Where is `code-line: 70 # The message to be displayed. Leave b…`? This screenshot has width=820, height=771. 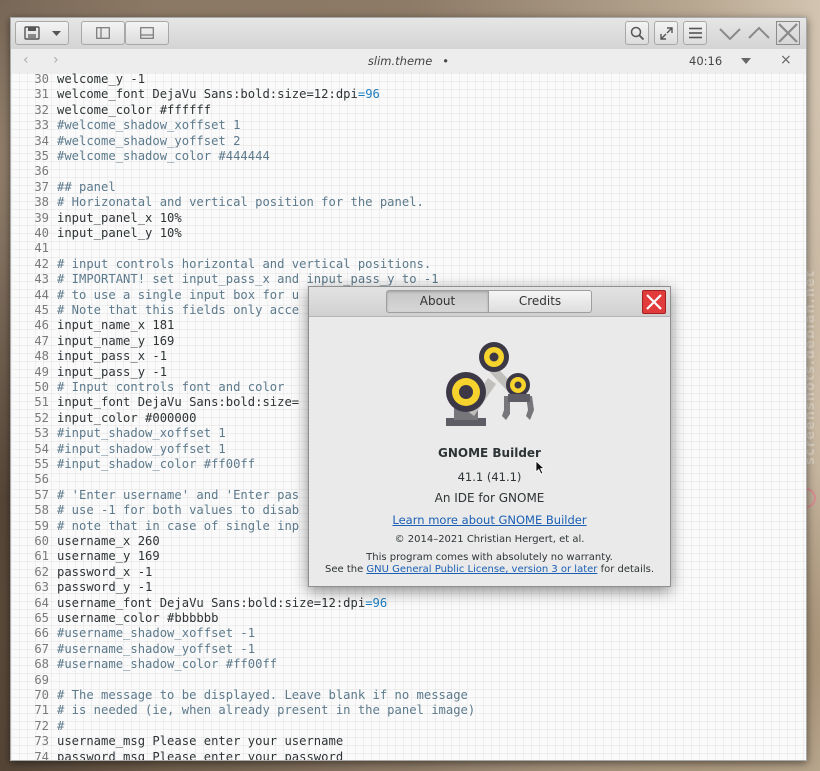 code-line: 70 # The message to be displayed. Leave b… is located at coordinates (239, 695).